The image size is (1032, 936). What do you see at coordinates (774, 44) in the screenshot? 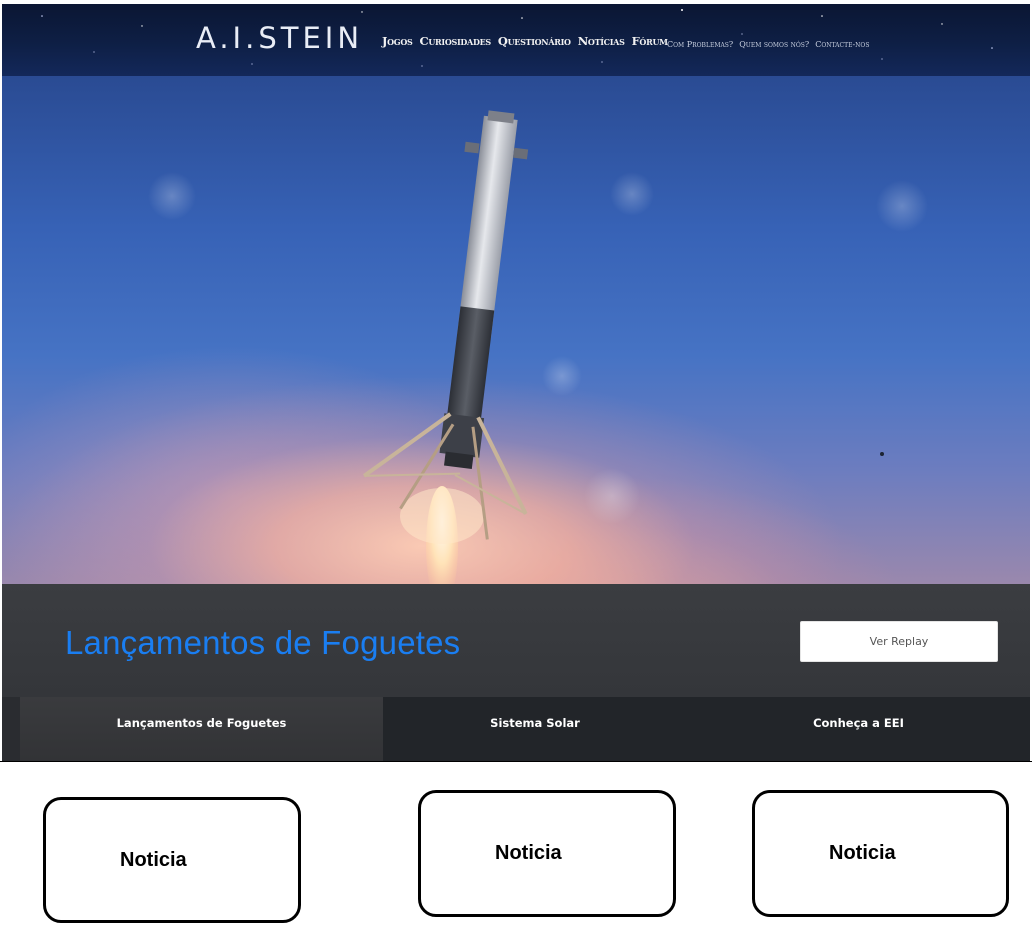
I see `subnav-item-quem-somos: Quem somos nós?` at bounding box center [774, 44].